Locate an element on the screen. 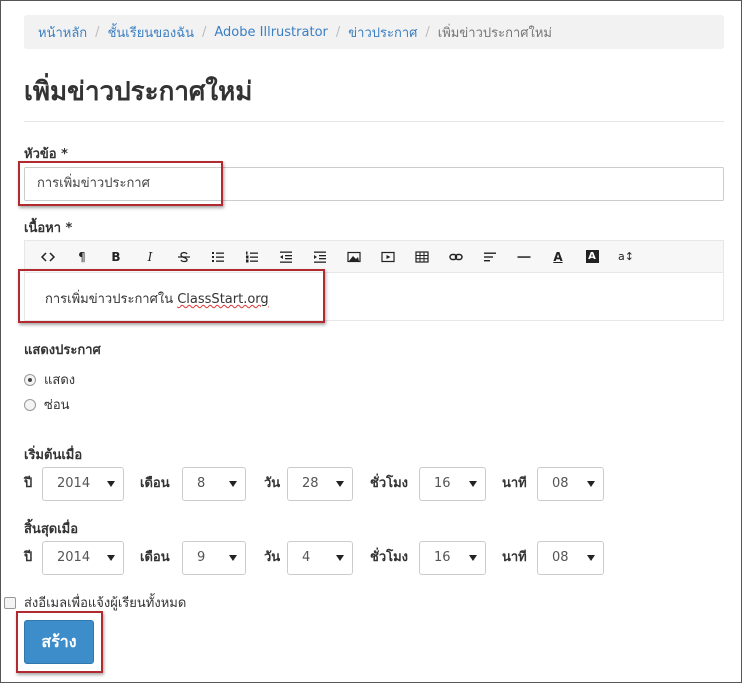  breadcrumb-home: หน้าหลัก is located at coordinates (62, 32).